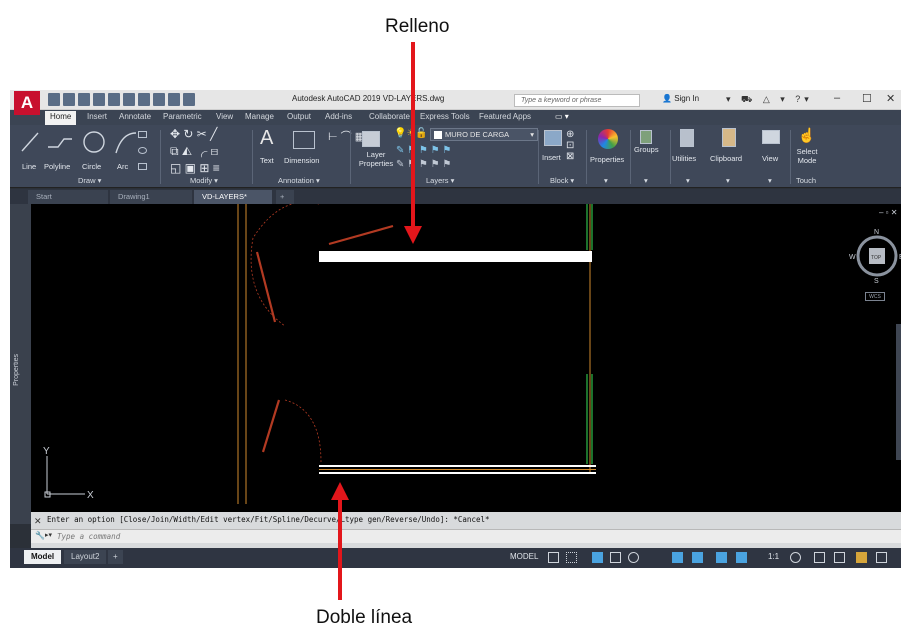 This screenshot has height=637, width=901. Describe the element at coordinates (615, 557) in the screenshot. I see `polar-icon` at that location.